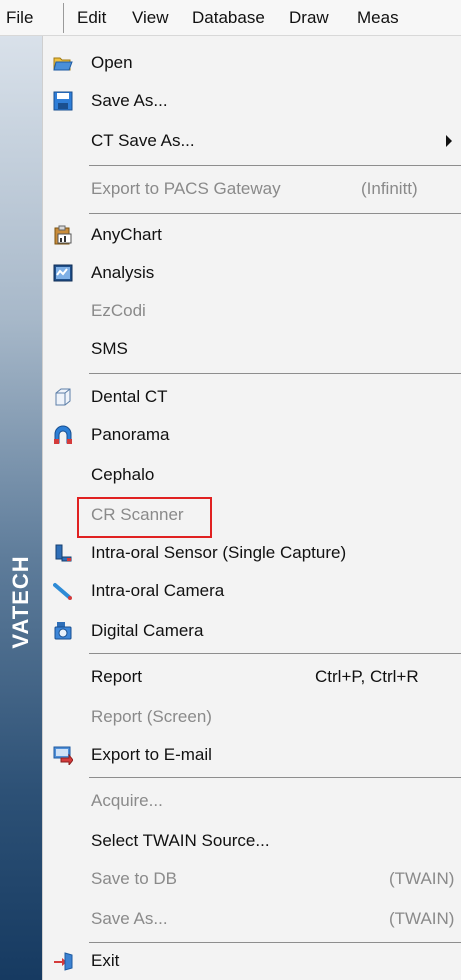  What do you see at coordinates (21, 508) in the screenshot?
I see `brand-sidebar: VATECH` at bounding box center [21, 508].